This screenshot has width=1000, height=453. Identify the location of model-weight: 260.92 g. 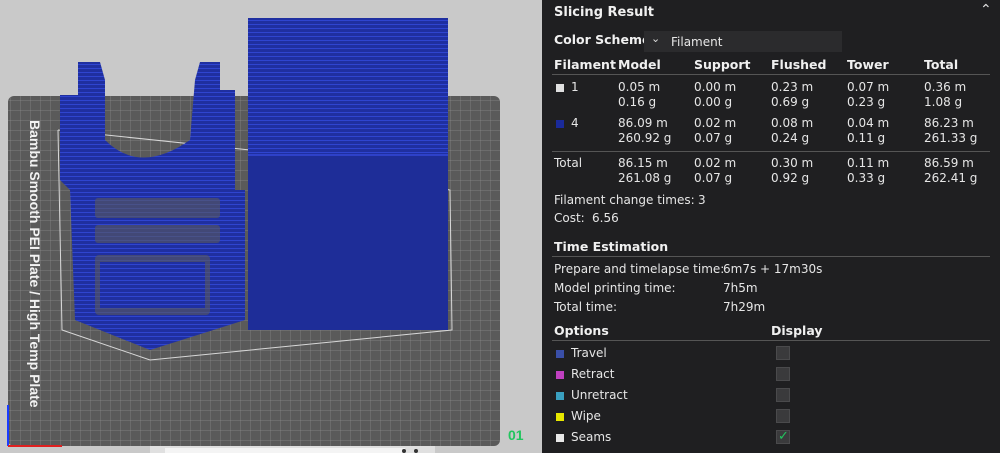
(645, 138).